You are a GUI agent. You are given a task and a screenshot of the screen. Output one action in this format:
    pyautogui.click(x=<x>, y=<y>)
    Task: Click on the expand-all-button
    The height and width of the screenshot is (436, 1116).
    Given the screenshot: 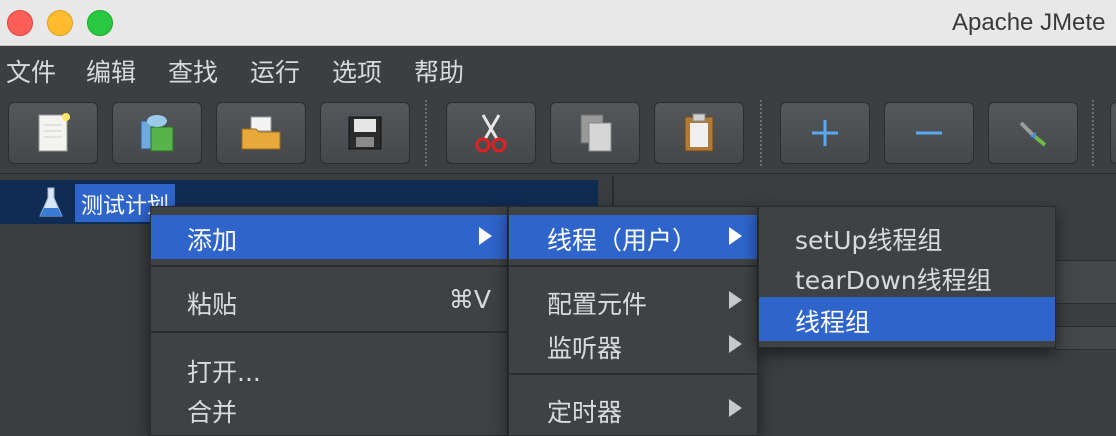 What is the action you would take?
    pyautogui.click(x=825, y=133)
    